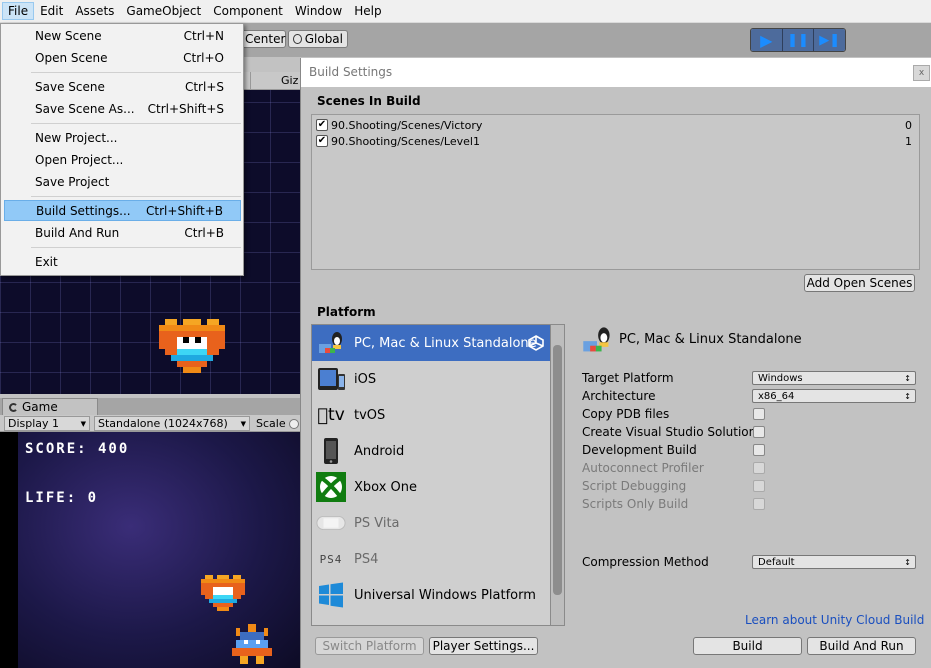  What do you see at coordinates (759, 468) in the screenshot?
I see `autoconnect-profiler-checkbox` at bounding box center [759, 468].